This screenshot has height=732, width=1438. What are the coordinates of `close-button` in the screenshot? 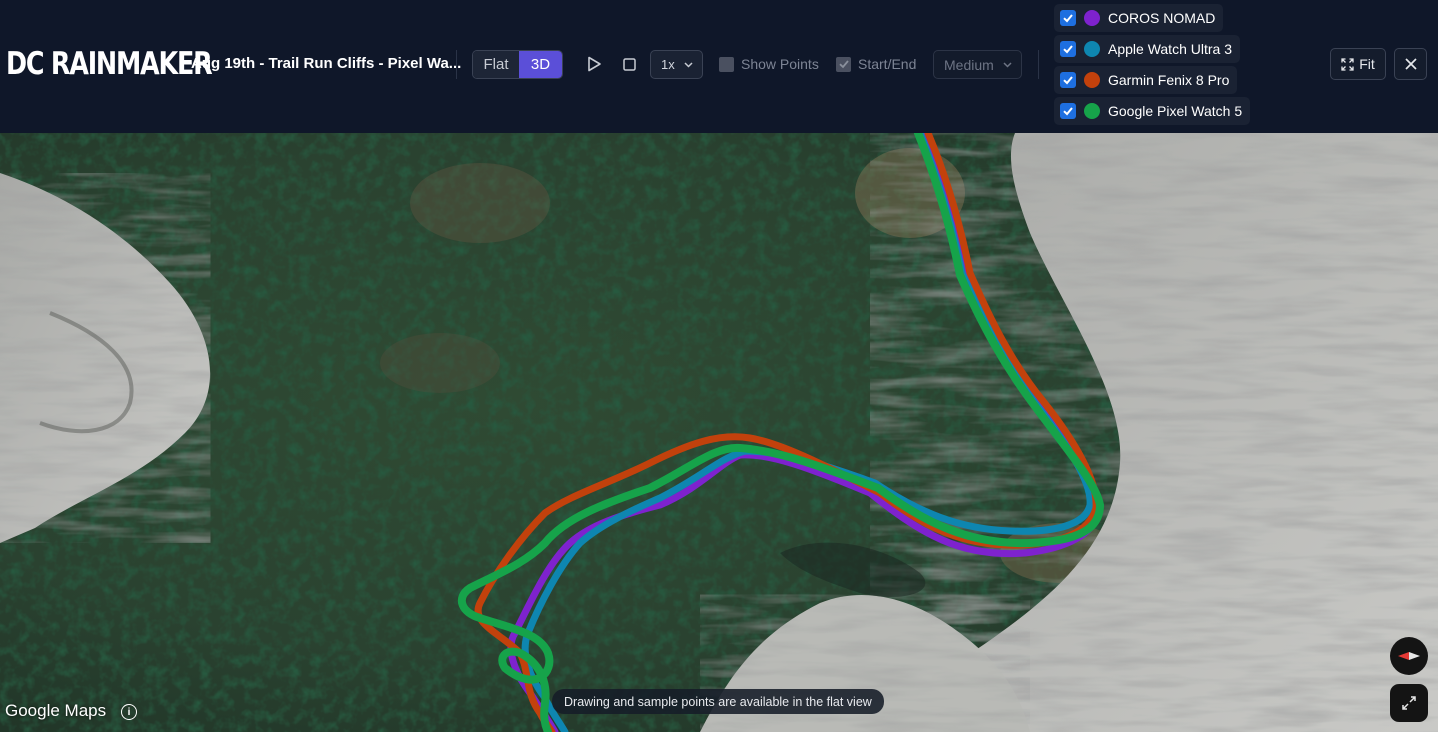 It's located at (1410, 64).